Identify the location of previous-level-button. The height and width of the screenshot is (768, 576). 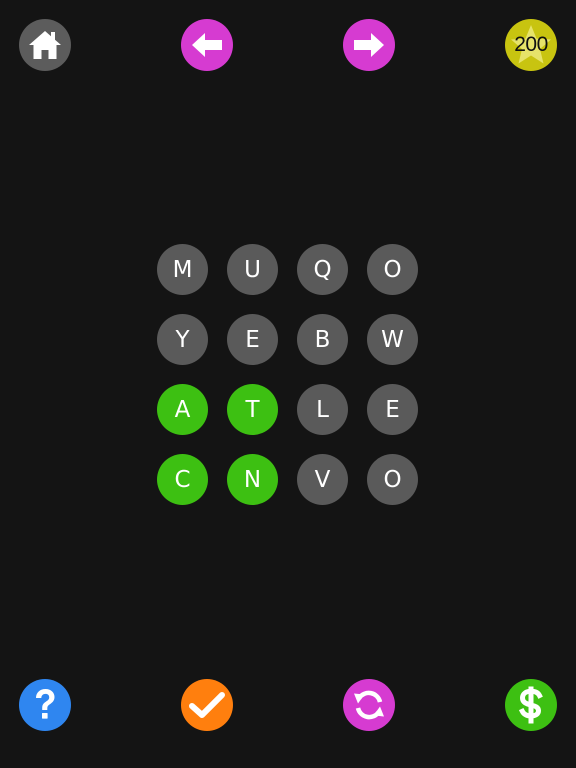
(207, 45).